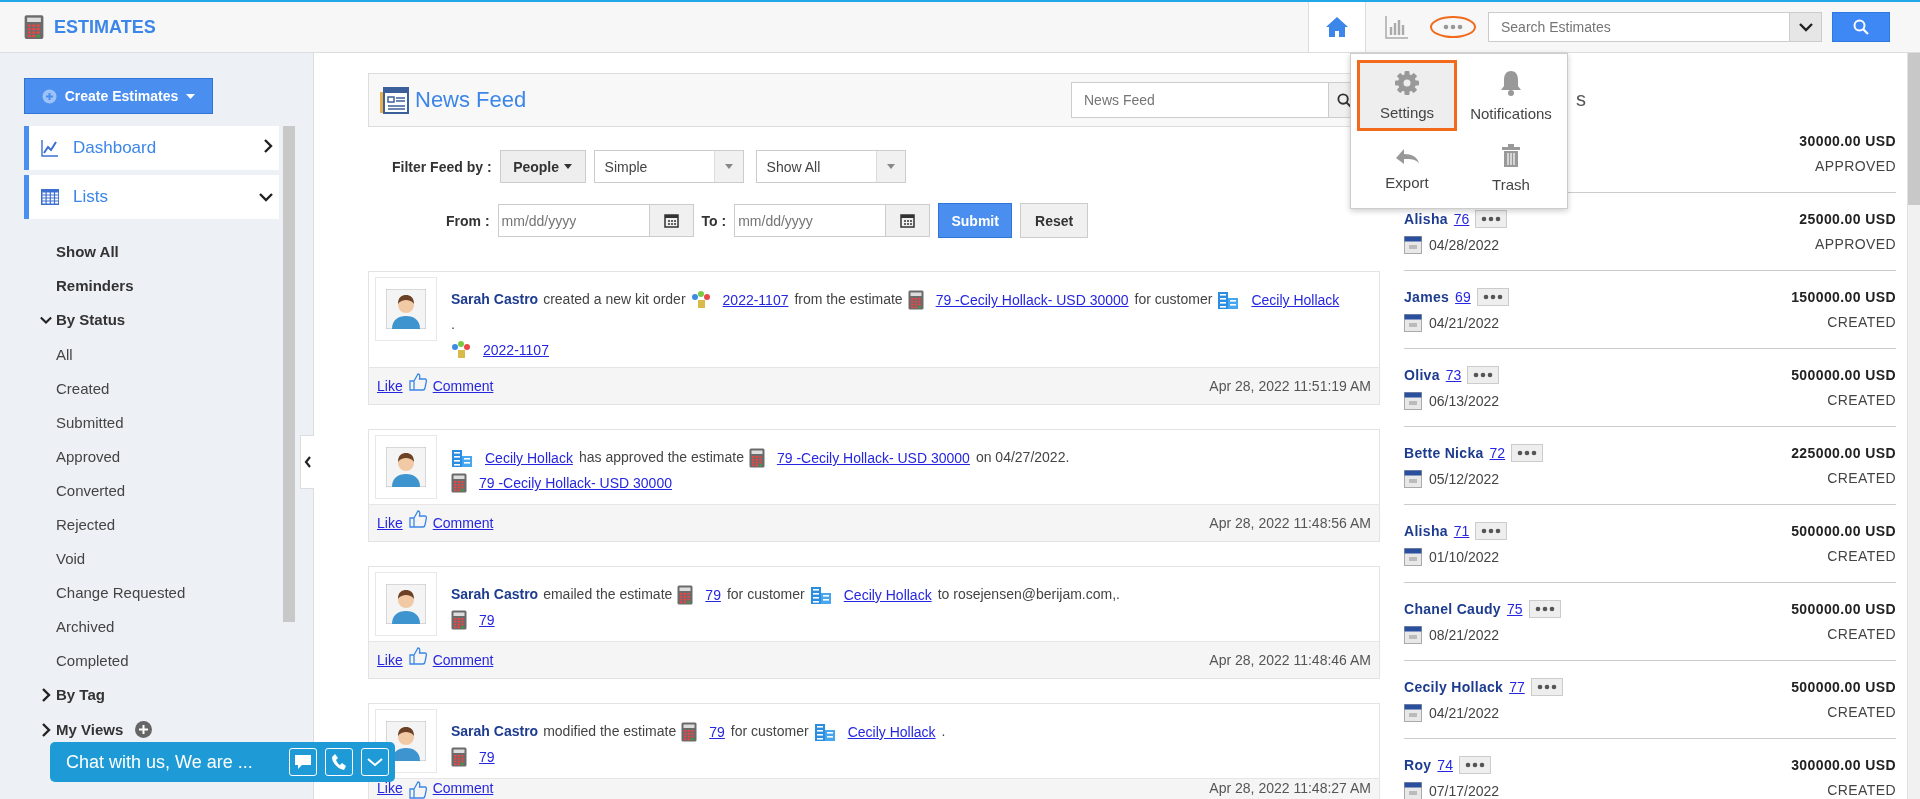 The height and width of the screenshot is (799, 1920). Describe the element at coordinates (85, 626) in the screenshot. I see `sidebar-item: Archived` at that location.